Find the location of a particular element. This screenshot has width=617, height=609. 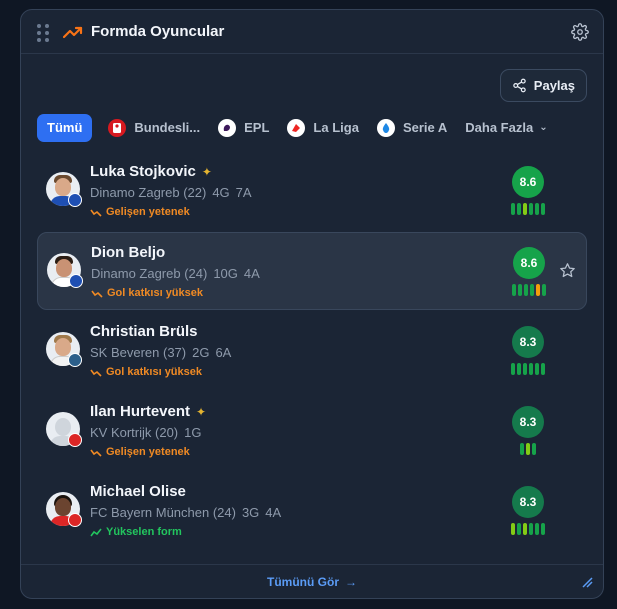

player-name-text: Michael Olise is located at coordinates (138, 491).